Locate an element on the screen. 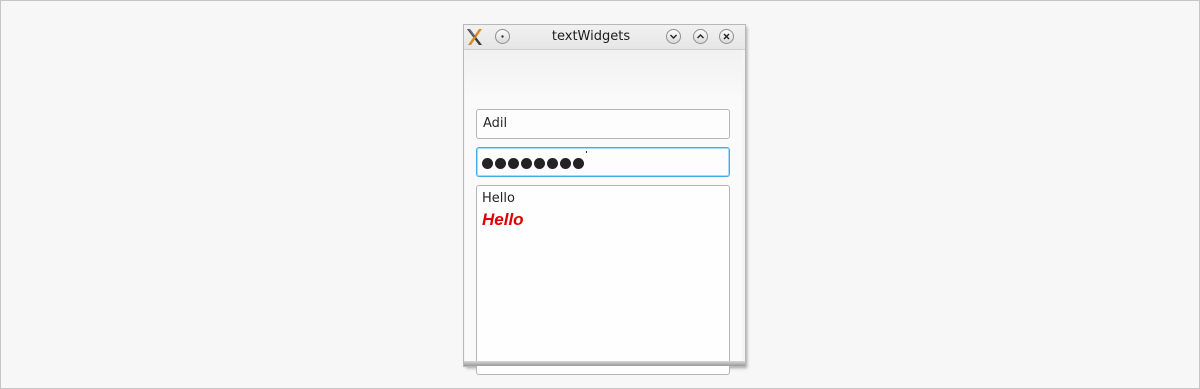  rich-text-editor: Hello Hello is located at coordinates (603, 280).